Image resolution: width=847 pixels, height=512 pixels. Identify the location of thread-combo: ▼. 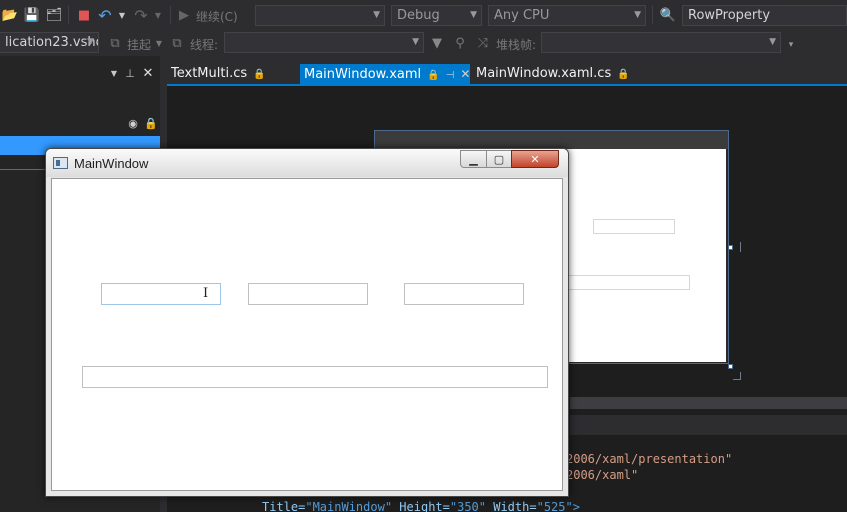
(324, 42).